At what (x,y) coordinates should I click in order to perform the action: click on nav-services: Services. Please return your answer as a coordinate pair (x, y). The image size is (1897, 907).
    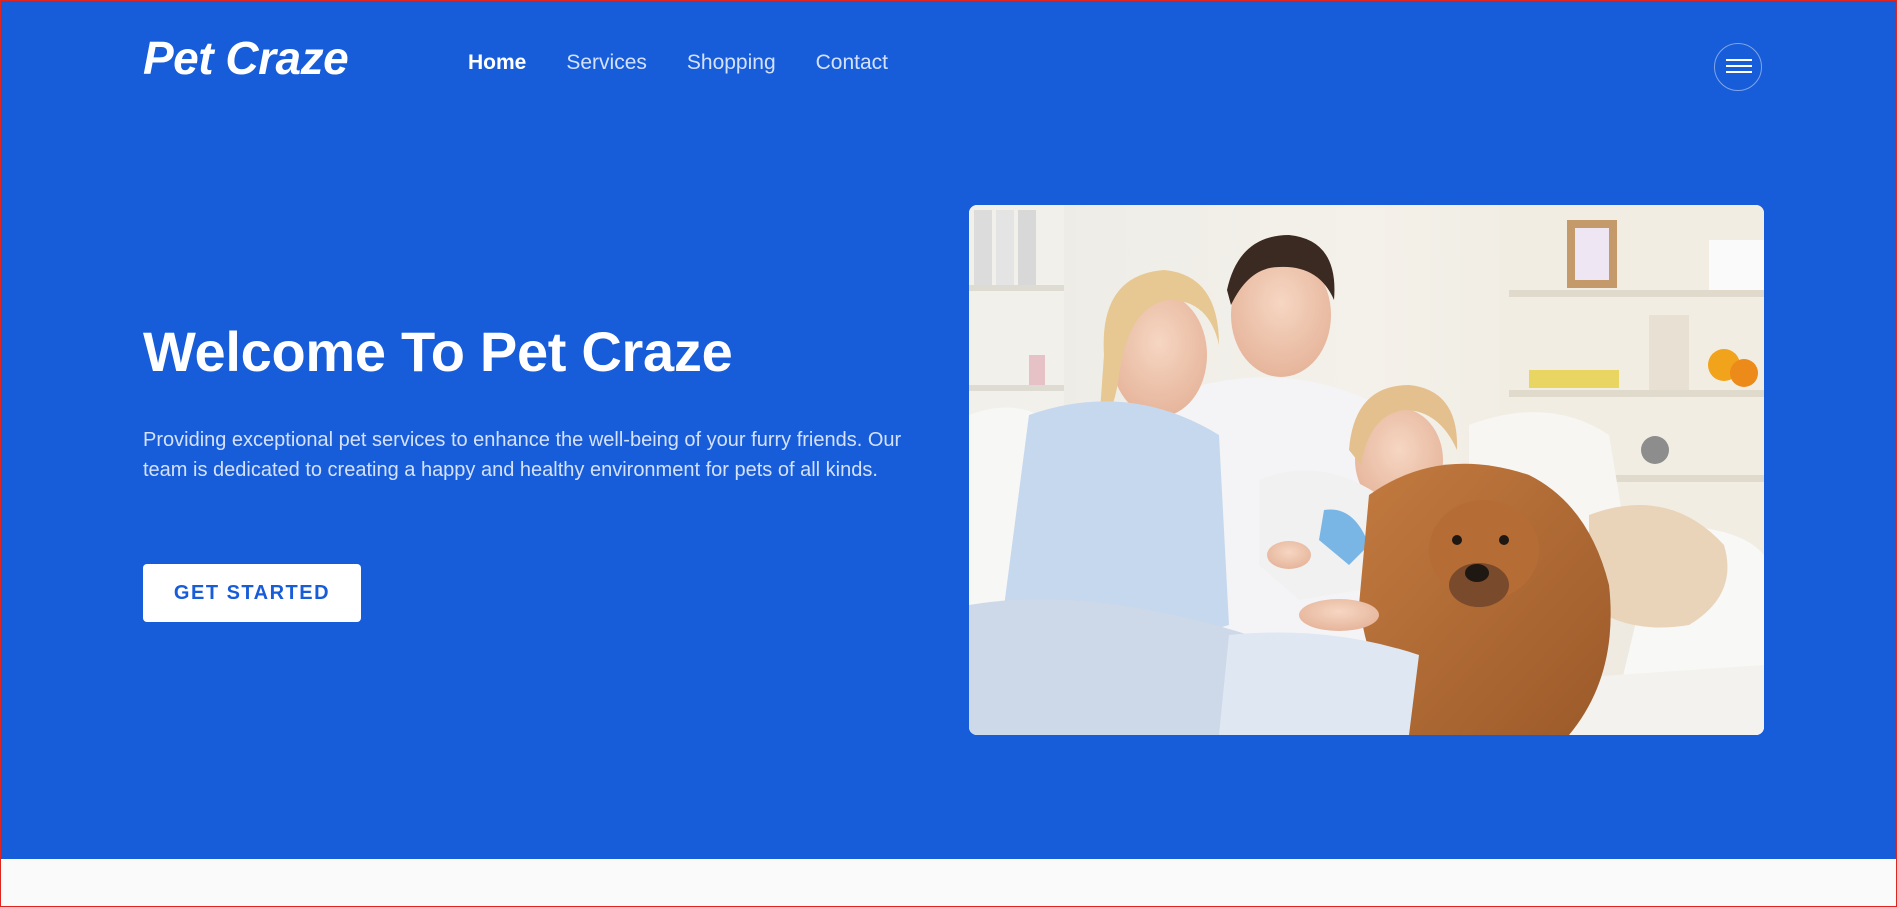
    Looking at the image, I should click on (606, 63).